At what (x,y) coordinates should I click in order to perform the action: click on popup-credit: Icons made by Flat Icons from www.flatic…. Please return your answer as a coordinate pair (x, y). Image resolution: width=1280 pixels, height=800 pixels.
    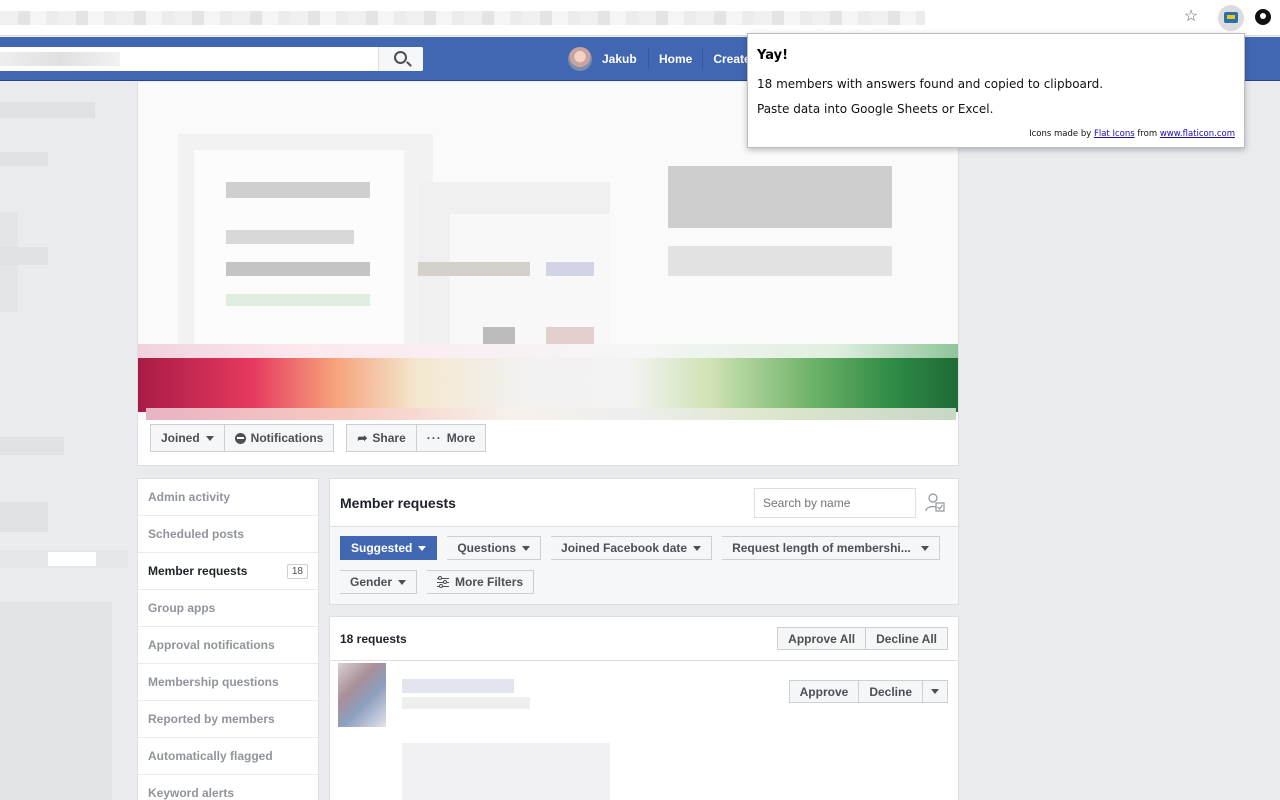
    Looking at the image, I should click on (1132, 134).